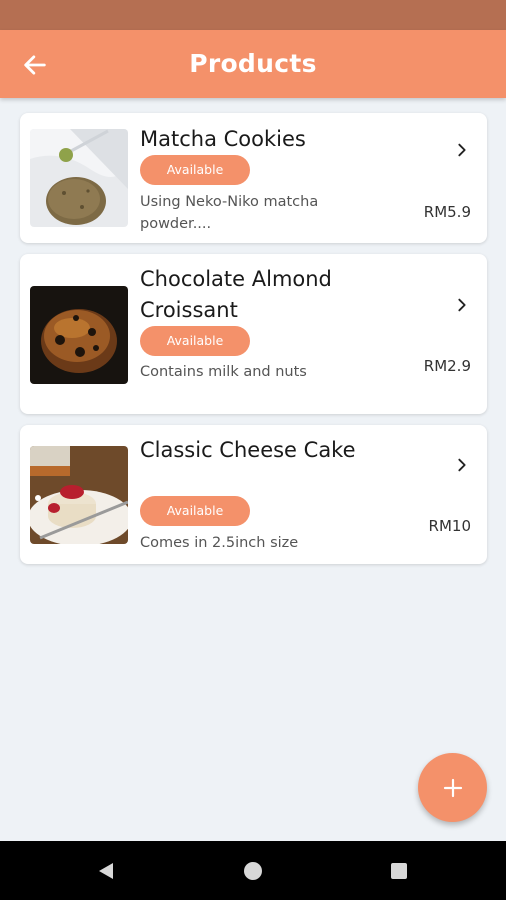  I want to click on product-name: Matcha Cookies, so click(223, 139).